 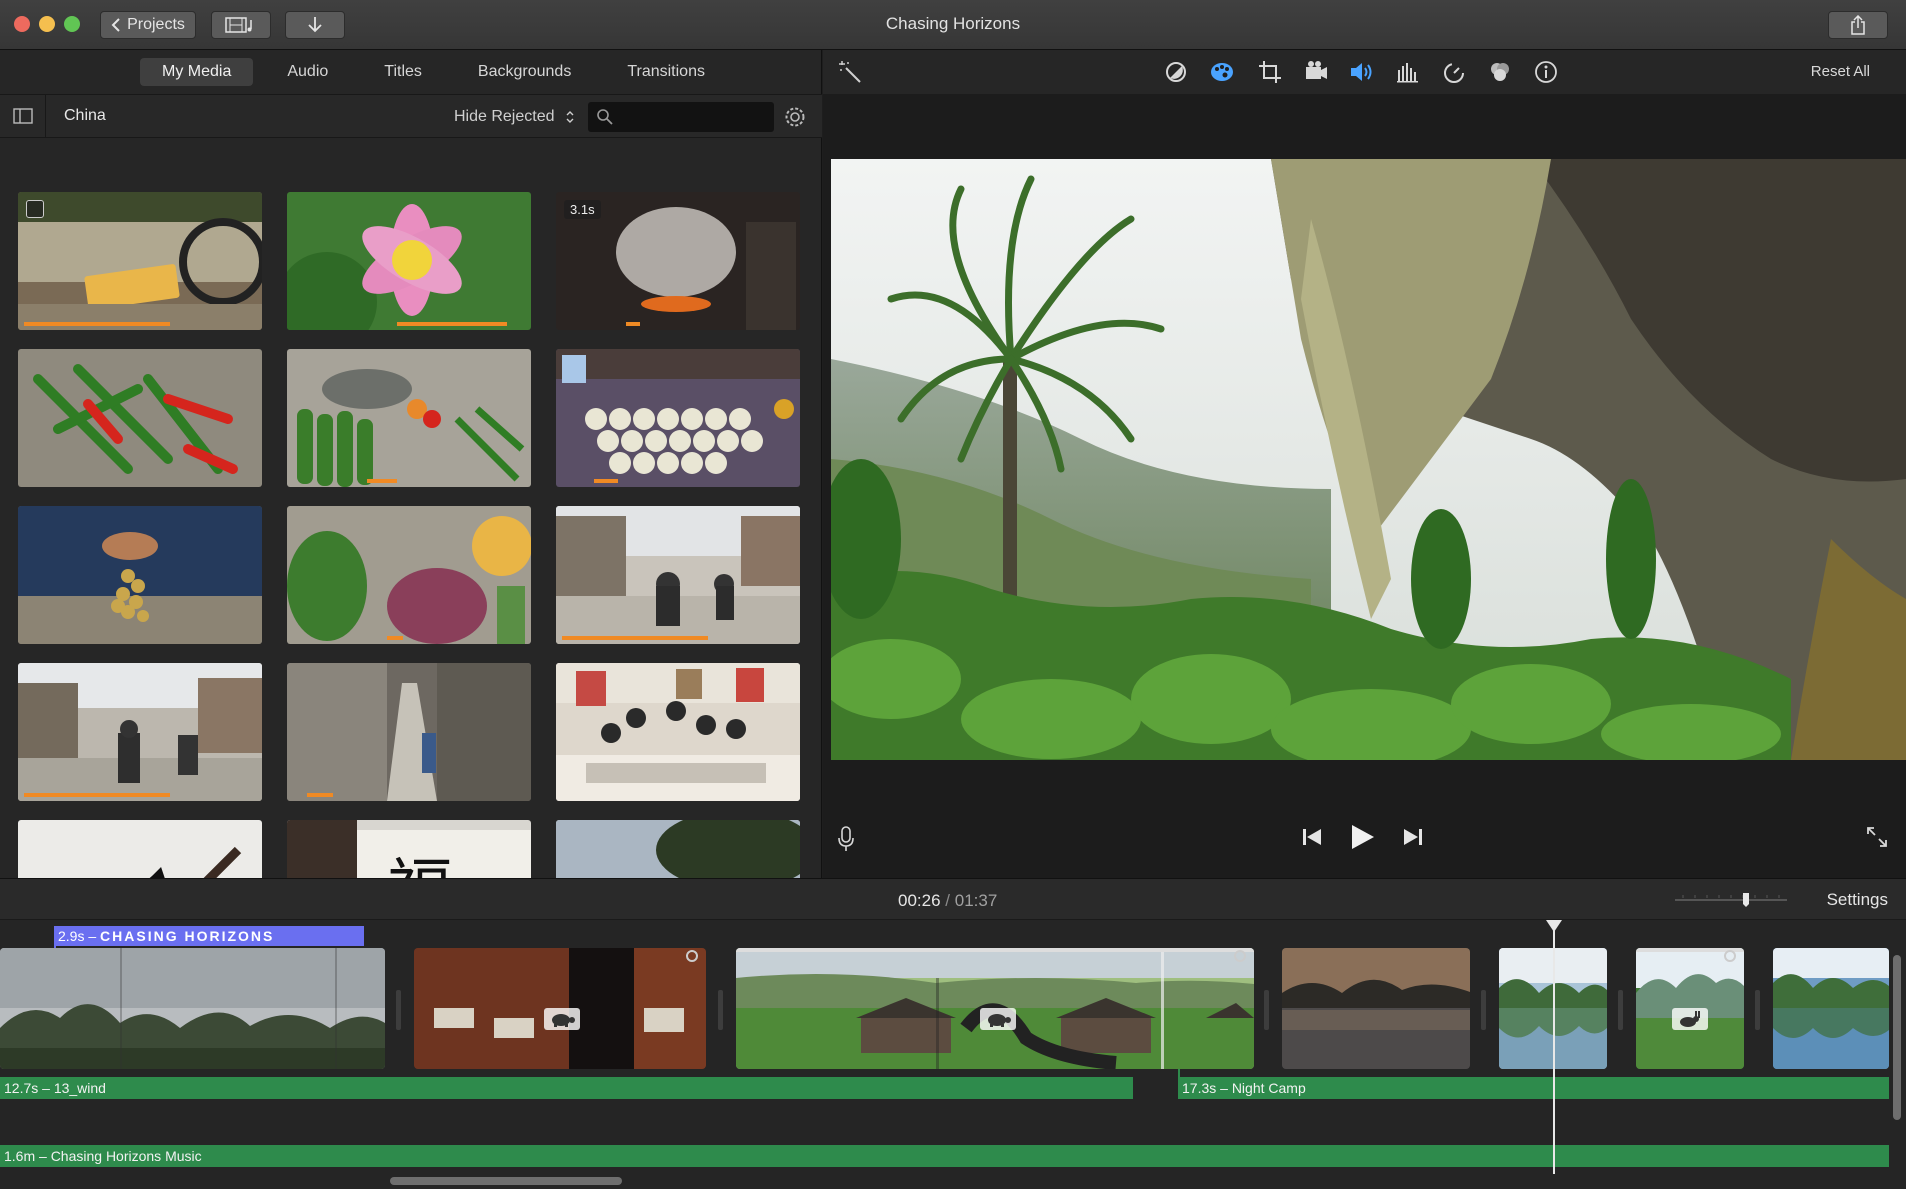 I want to click on timeline-header: 00:26 / 01:37 Settings, so click(x=953, y=899).